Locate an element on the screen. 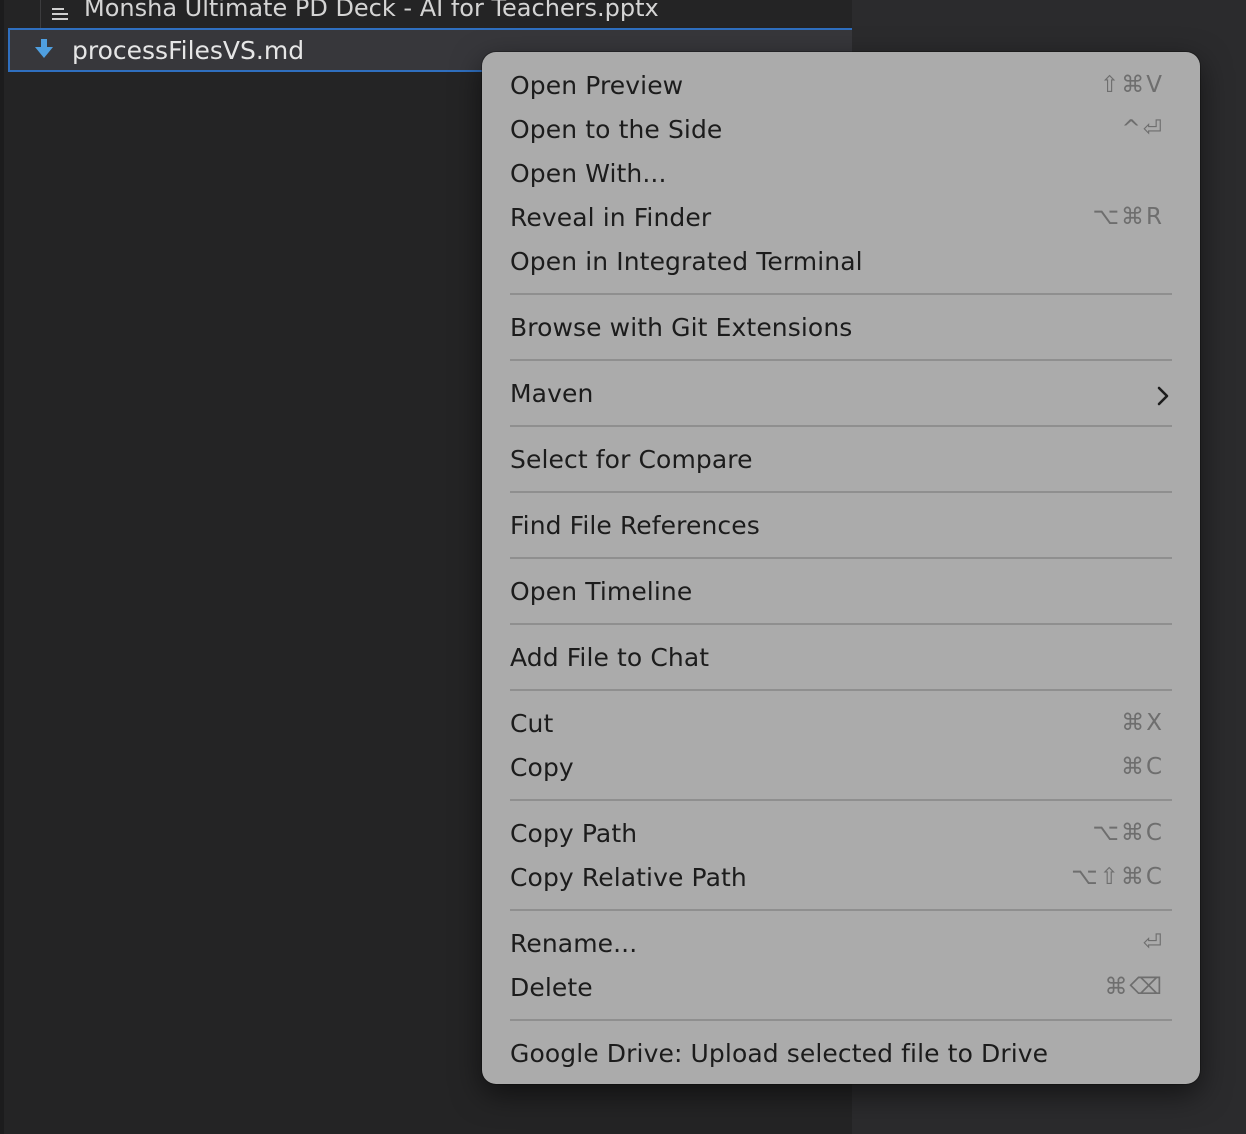  menu-item-copy-relative-path: Copy Relative Path ⌥⇧⌘C is located at coordinates (841, 877).